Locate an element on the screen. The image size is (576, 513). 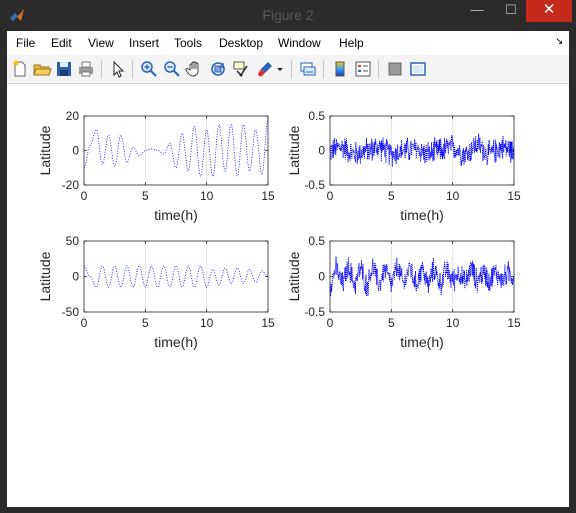
menu-window: Window is located at coordinates (299, 43).